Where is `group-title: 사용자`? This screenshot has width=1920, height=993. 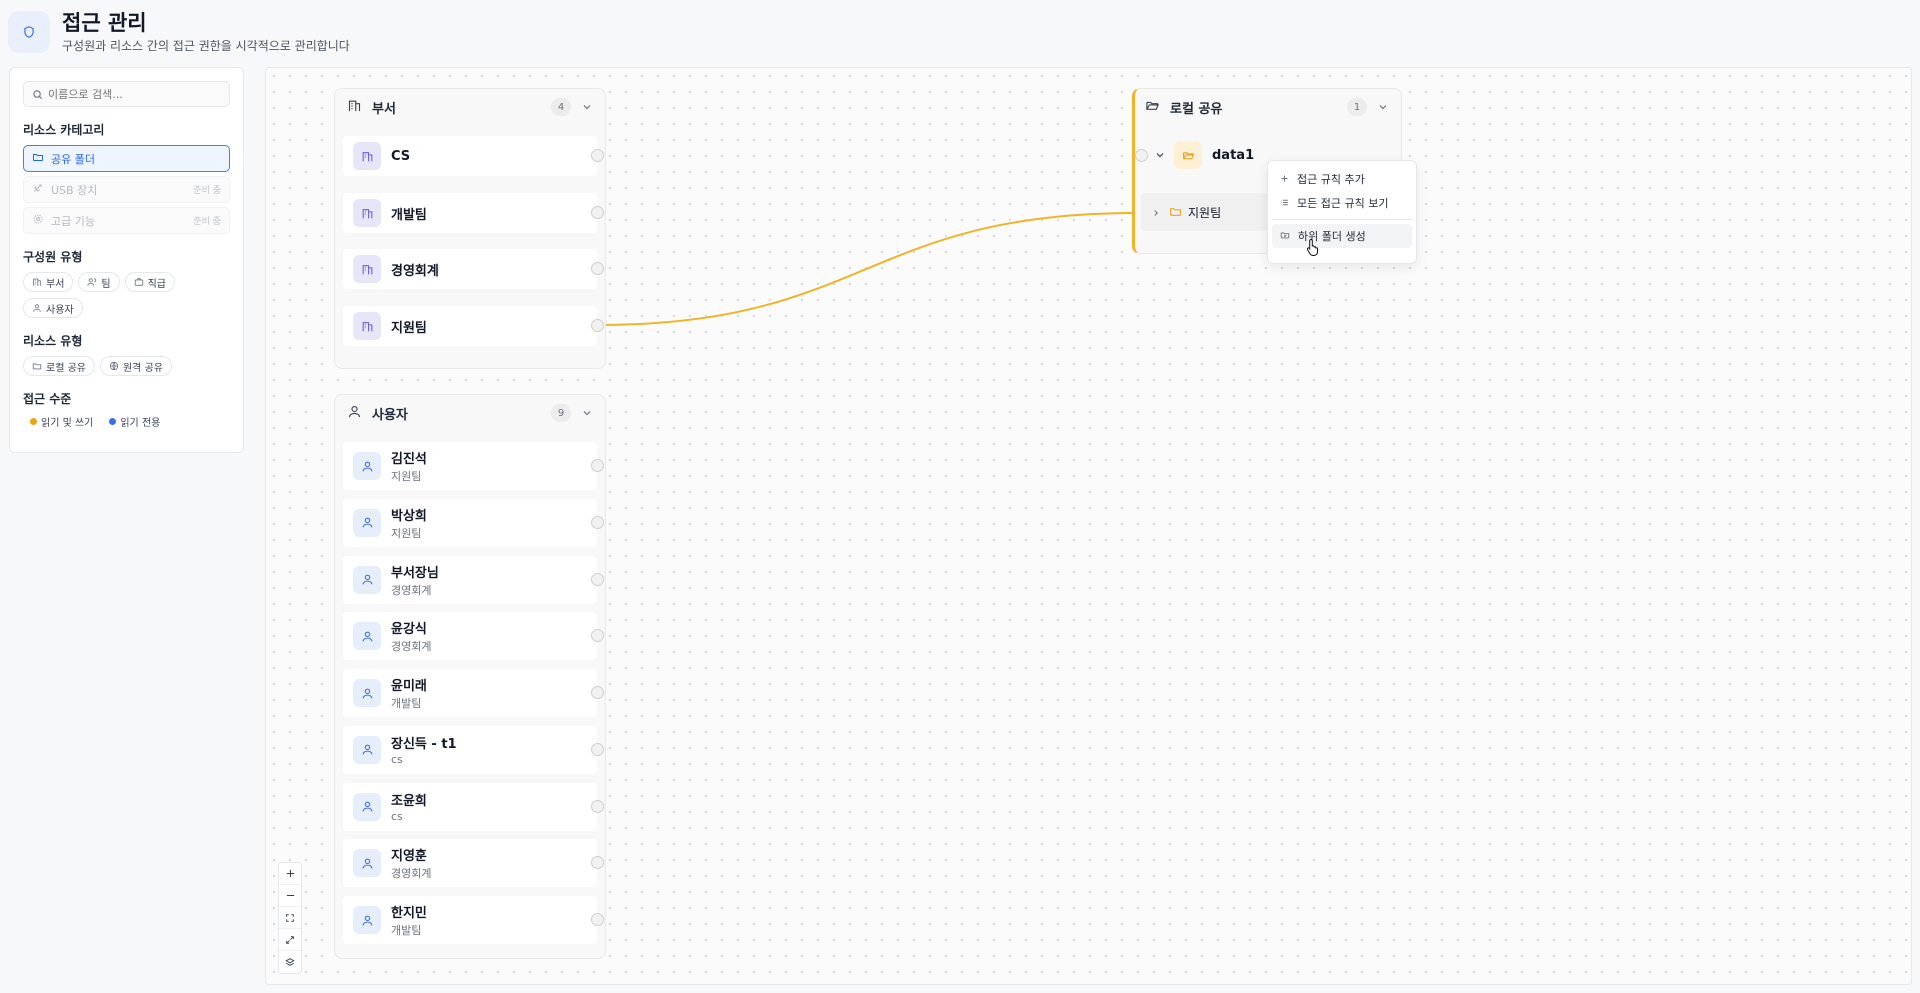
group-title: 사용자 is located at coordinates (390, 415).